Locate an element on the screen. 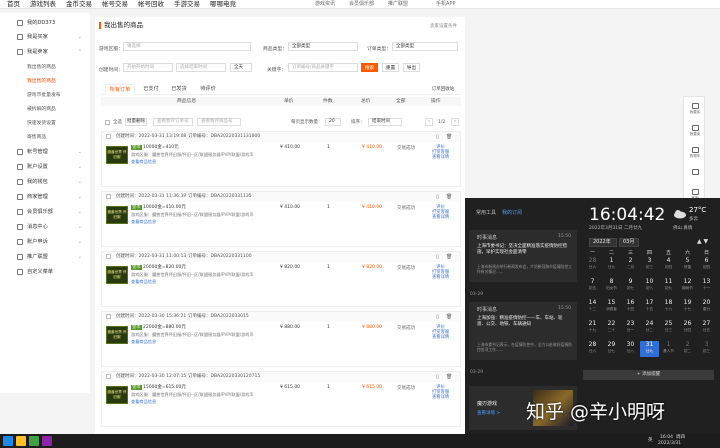 The width and height of the screenshot is (720, 448). calendar-day: 1 愚人节 is located at coordinates (668, 349).